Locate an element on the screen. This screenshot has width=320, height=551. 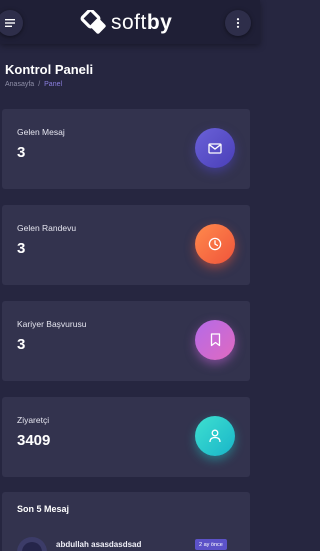
breadcrumb-current: Panel is located at coordinates (53, 84).